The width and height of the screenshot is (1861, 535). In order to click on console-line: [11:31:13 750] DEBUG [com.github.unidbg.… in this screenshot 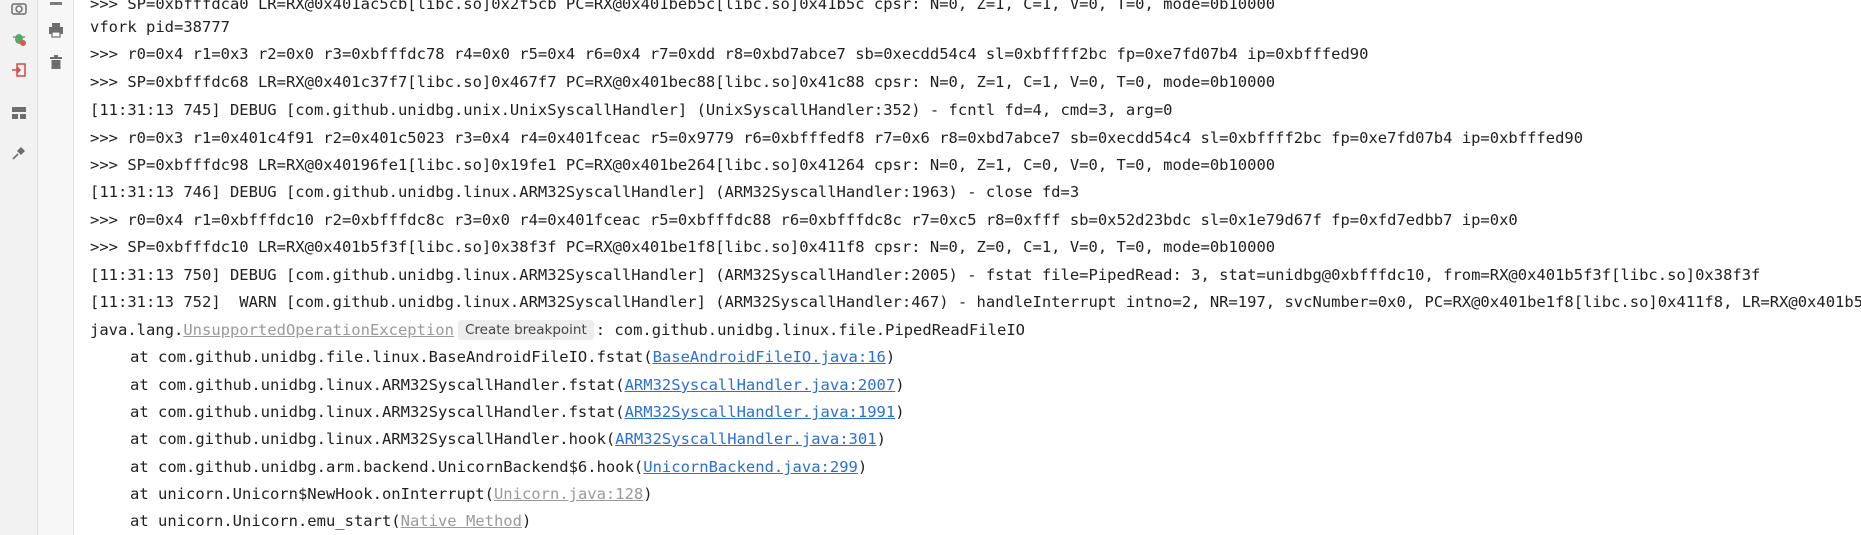, I will do `click(925, 275)`.